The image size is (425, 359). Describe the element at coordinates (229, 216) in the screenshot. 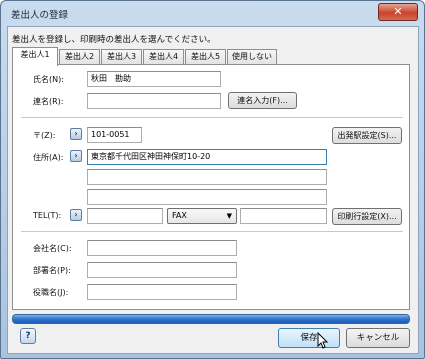

I see `chevron-down-icon: ▼` at that location.